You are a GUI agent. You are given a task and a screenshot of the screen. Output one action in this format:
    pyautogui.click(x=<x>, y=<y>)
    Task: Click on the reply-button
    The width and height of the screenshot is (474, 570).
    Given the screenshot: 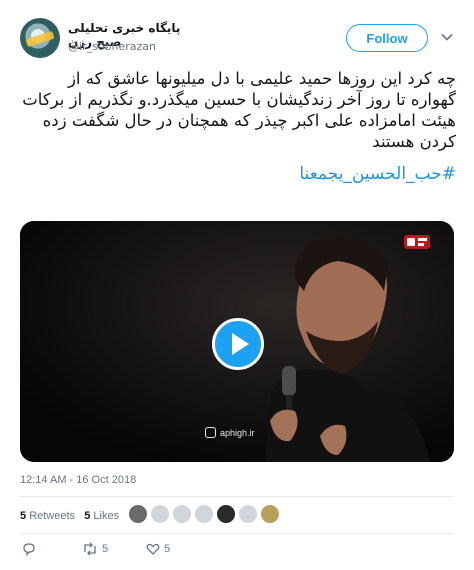 What is the action you would take?
    pyautogui.click(x=29, y=549)
    